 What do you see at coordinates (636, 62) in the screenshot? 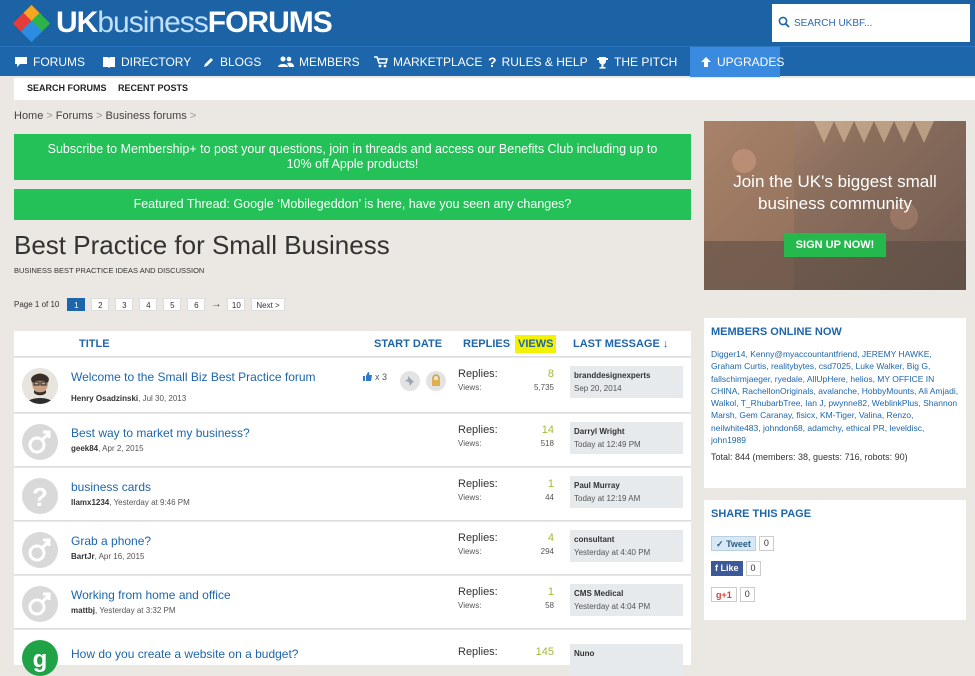
I see `nav-the-pitch: THE PITCH` at bounding box center [636, 62].